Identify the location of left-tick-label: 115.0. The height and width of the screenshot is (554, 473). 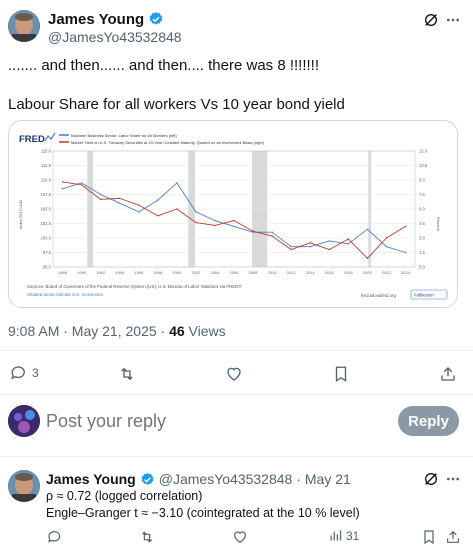
(46, 151).